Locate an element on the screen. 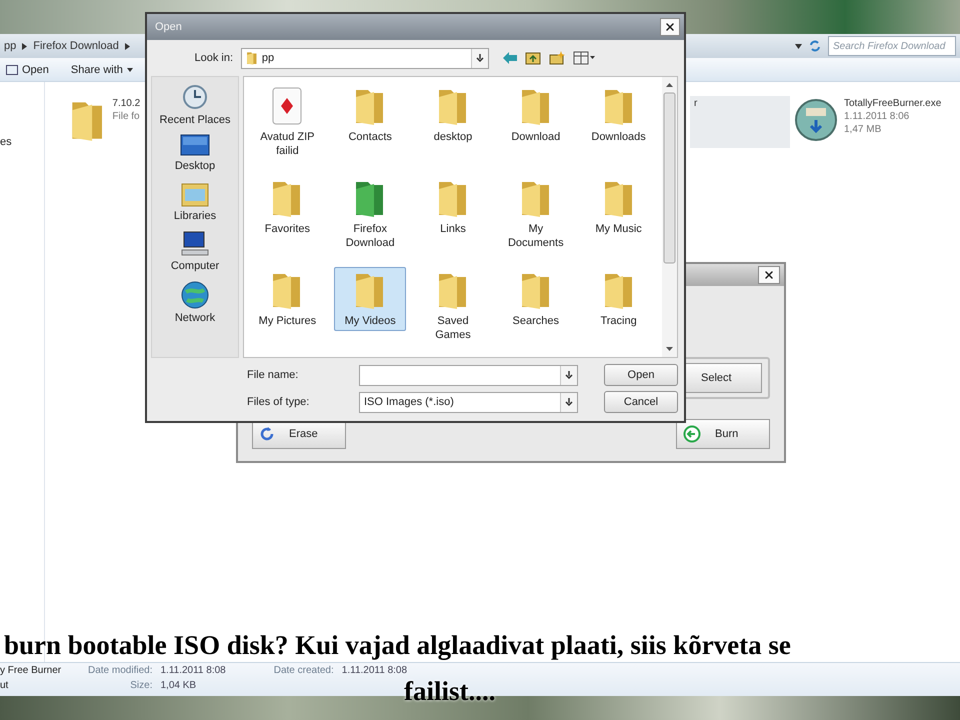 Image resolution: width=960 pixels, height=720 pixels. place-item: Network is located at coordinates (195, 302).